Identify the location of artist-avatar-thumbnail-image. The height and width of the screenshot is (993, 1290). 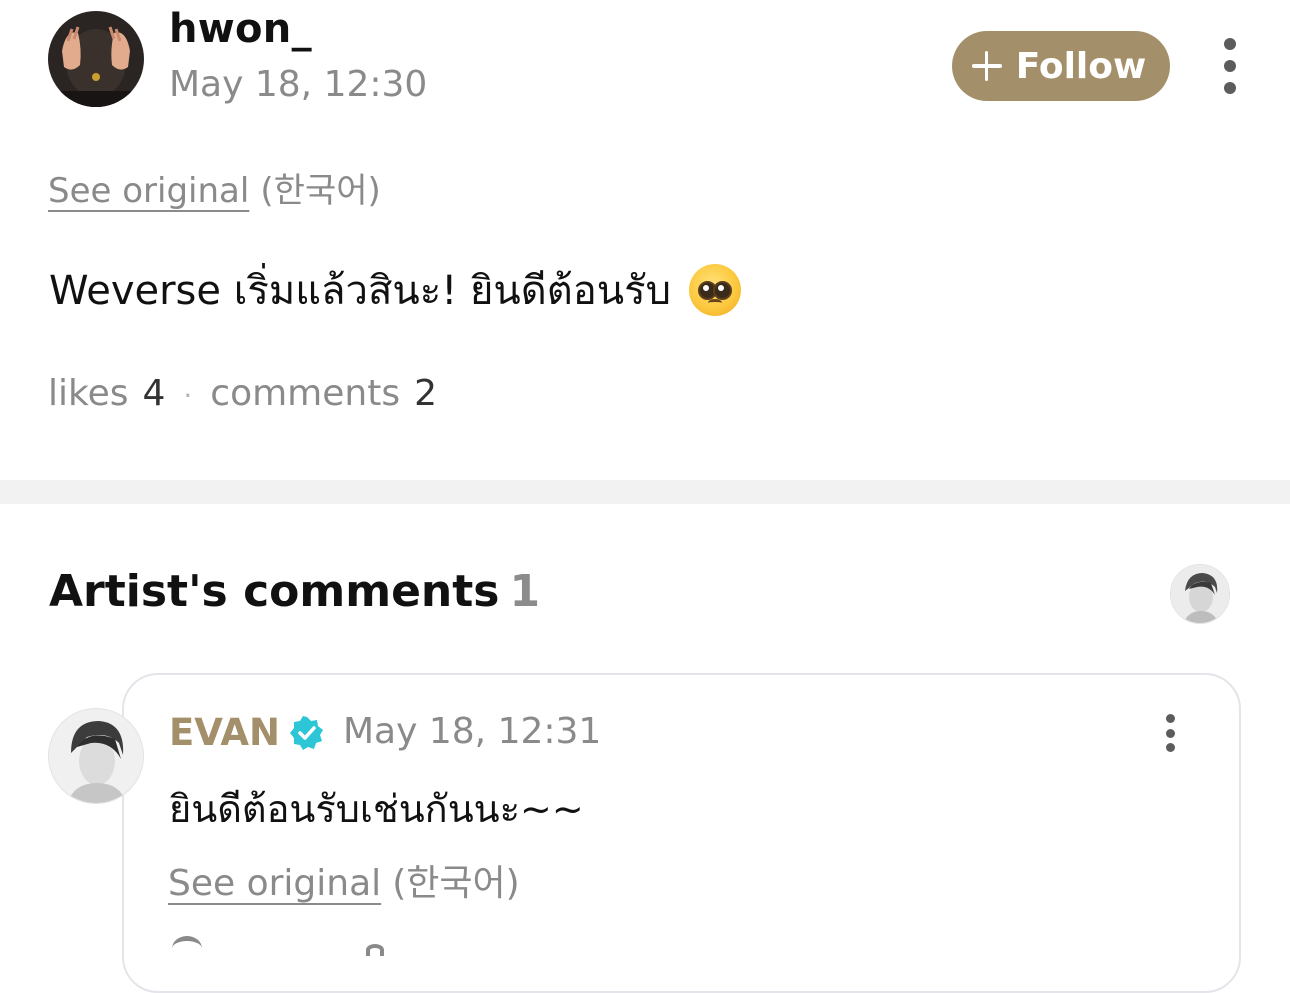
(1200, 594).